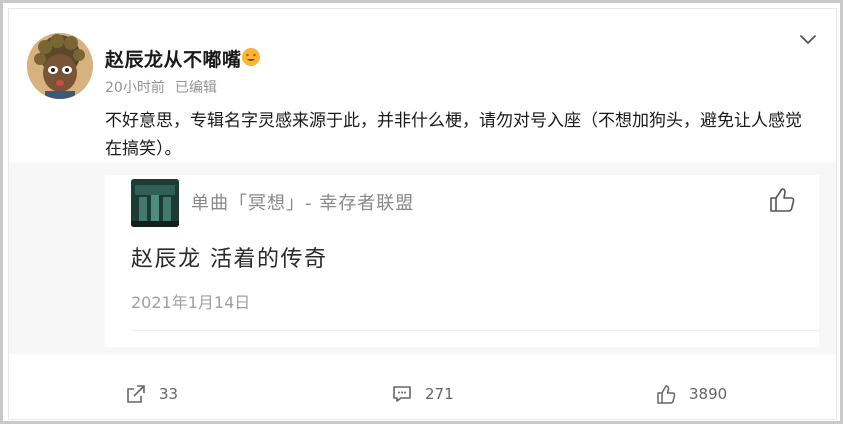 The width and height of the screenshot is (843, 424). I want to click on post-time: 20小时前, so click(135, 88).